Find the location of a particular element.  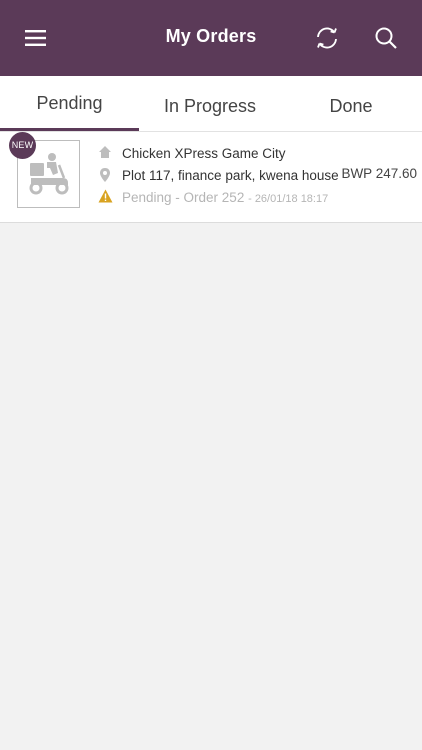

search-icon is located at coordinates (386, 38).